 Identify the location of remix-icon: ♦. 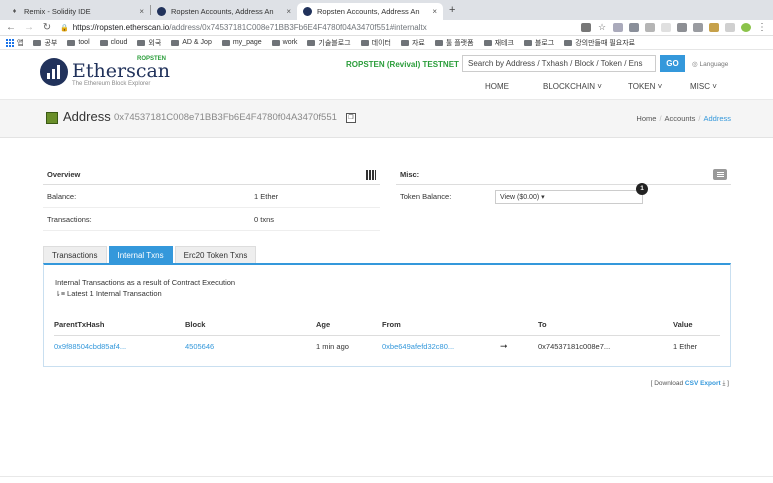
(14, 11).